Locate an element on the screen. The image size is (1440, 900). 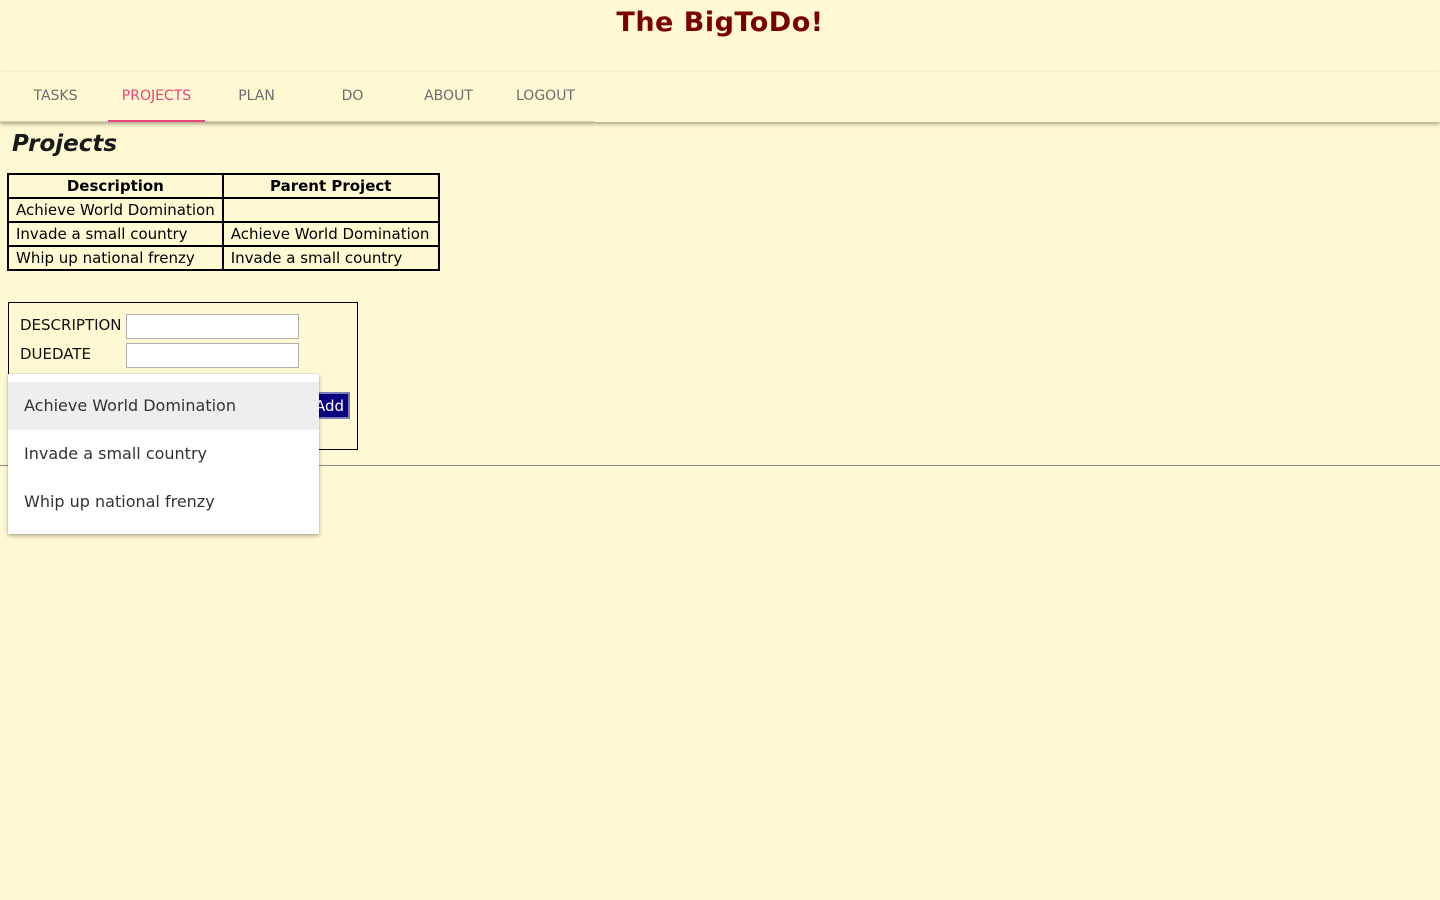
page-title: Projects is located at coordinates (65, 144).